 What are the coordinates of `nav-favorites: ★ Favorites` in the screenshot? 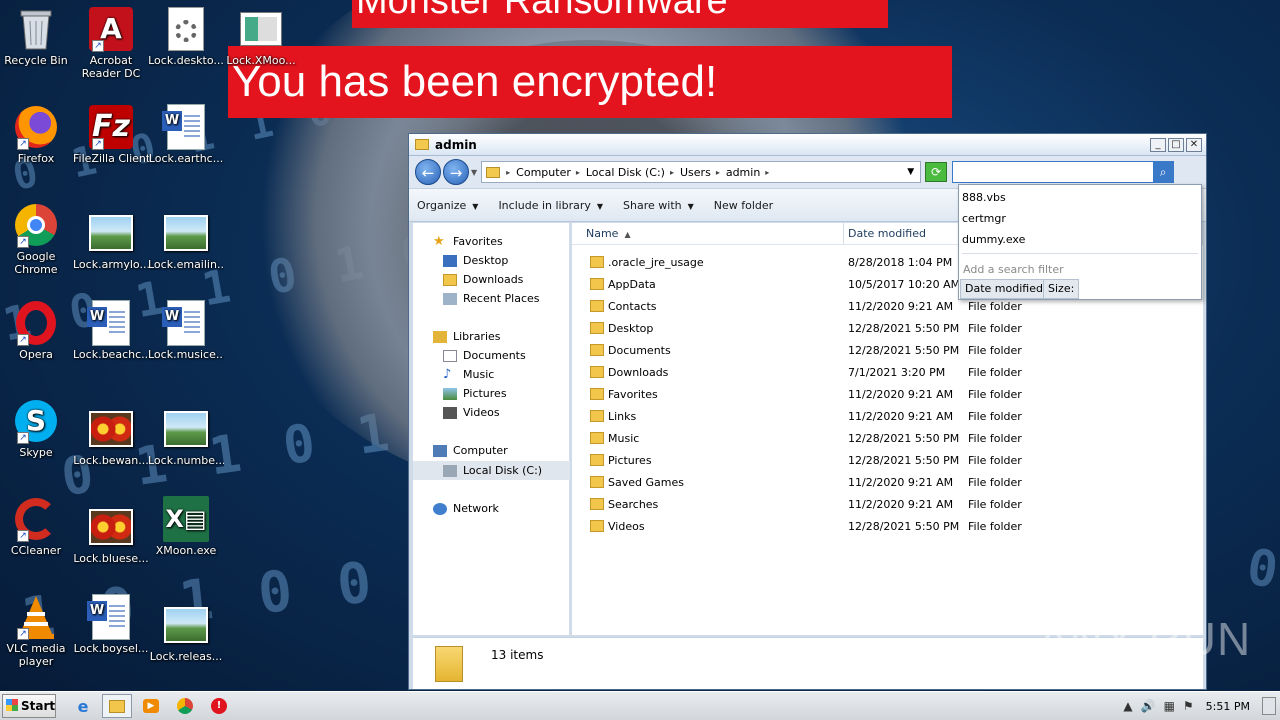 It's located at (468, 242).